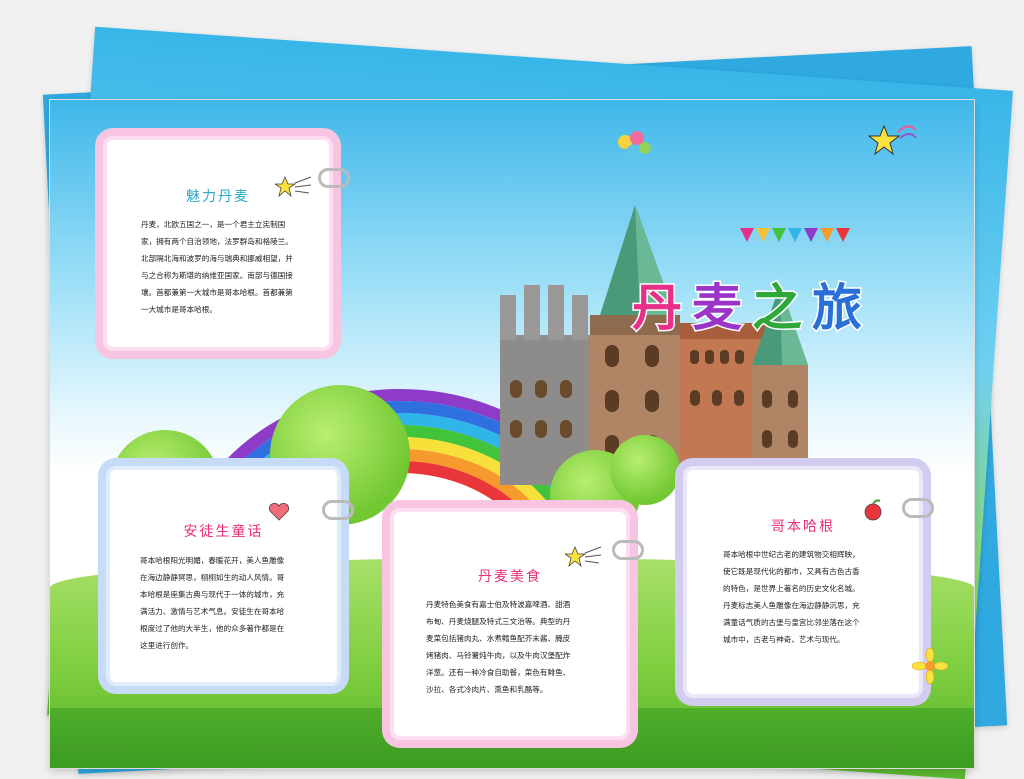 This screenshot has width=1024, height=779. What do you see at coordinates (217, 292) in the screenshot?
I see `text-line: 壤。首都兼第一大城市是哥本哈根。首都兼第` at bounding box center [217, 292].